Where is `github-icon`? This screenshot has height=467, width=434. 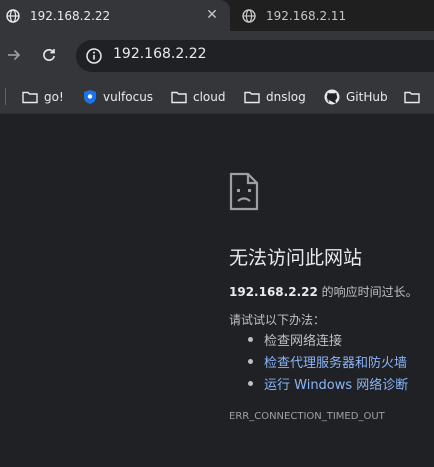
github-icon is located at coordinates (332, 96).